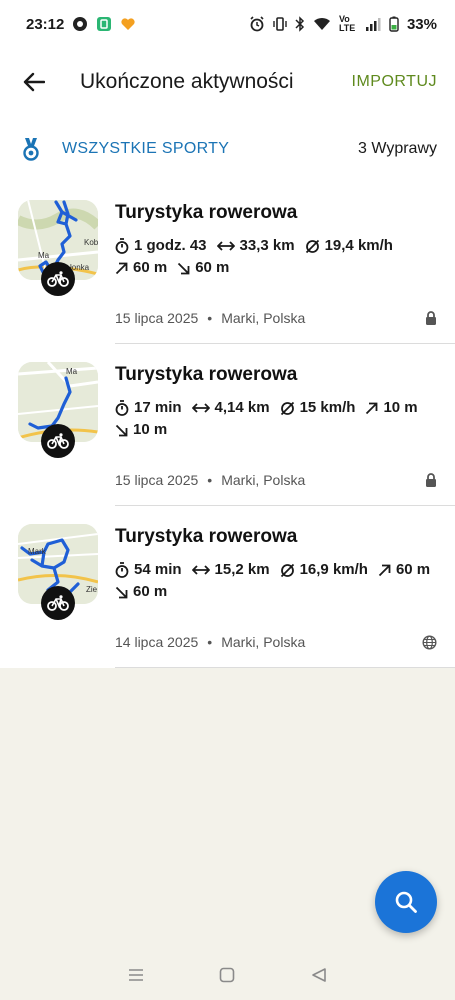  Describe the element at coordinates (421, 24) in the screenshot. I see `battery-level: 33%` at that location.